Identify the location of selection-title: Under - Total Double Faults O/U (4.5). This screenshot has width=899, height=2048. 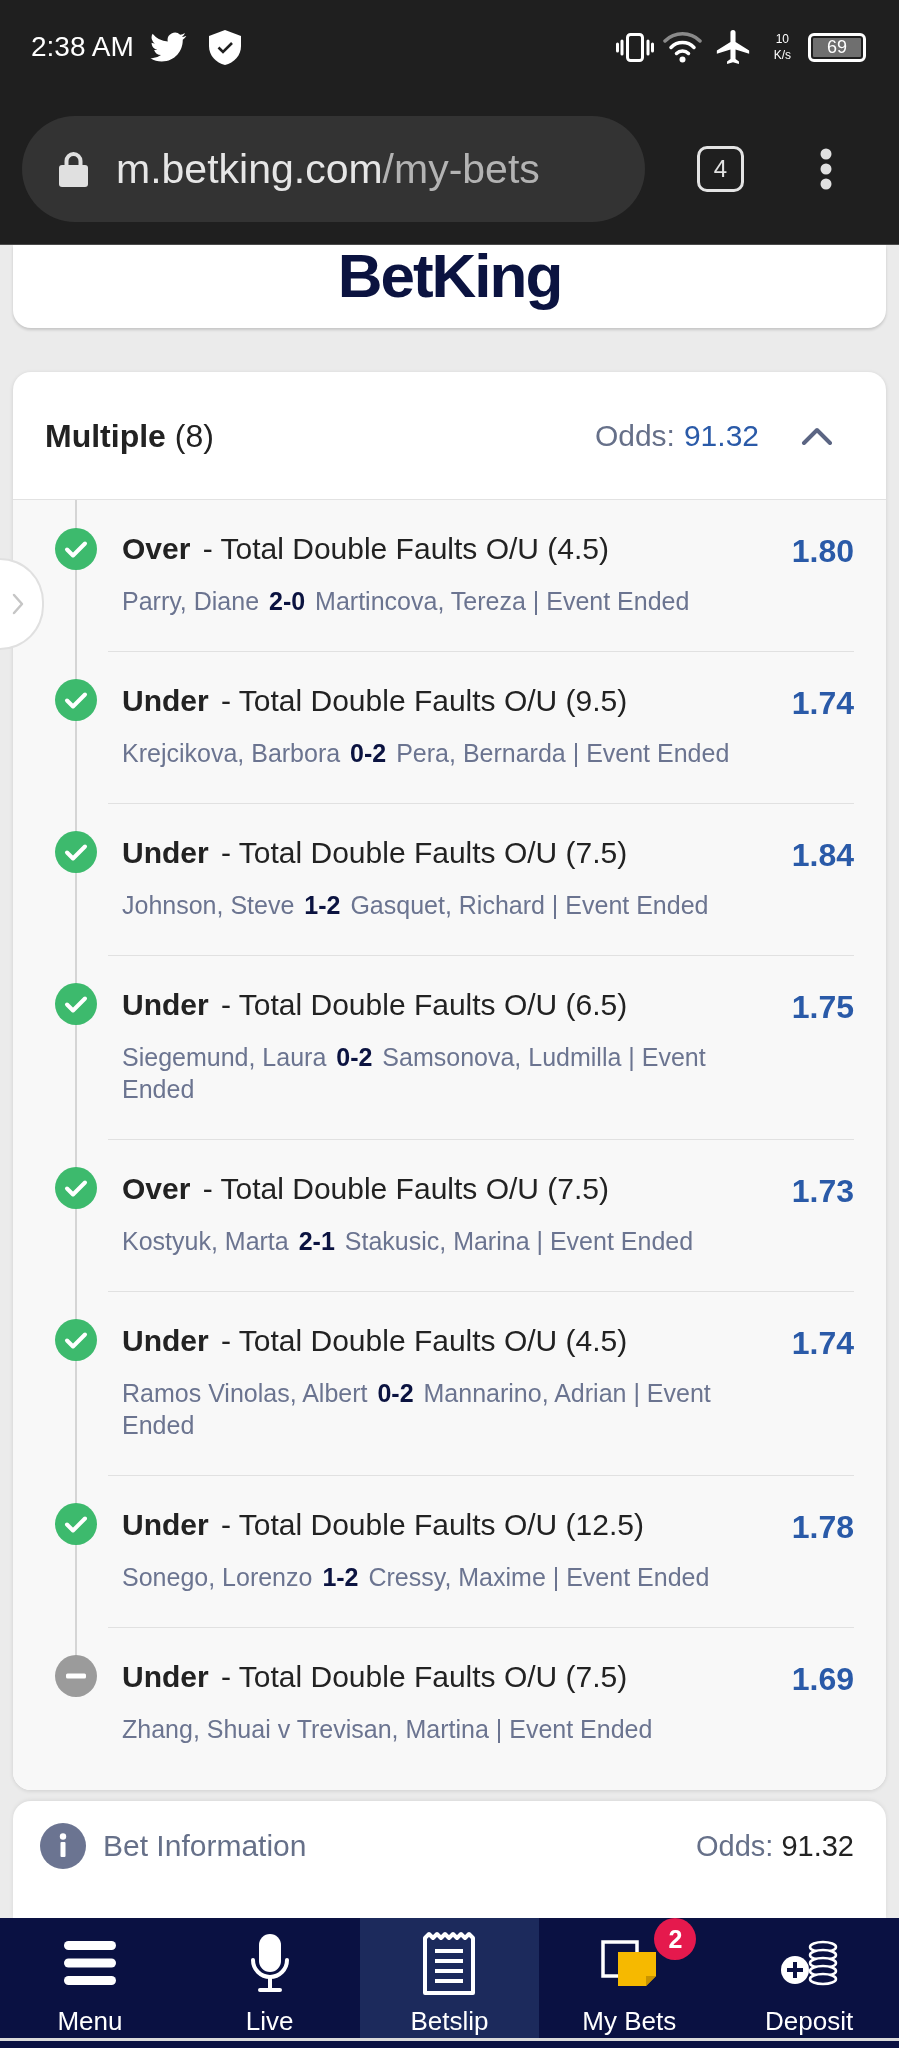
(375, 1341).